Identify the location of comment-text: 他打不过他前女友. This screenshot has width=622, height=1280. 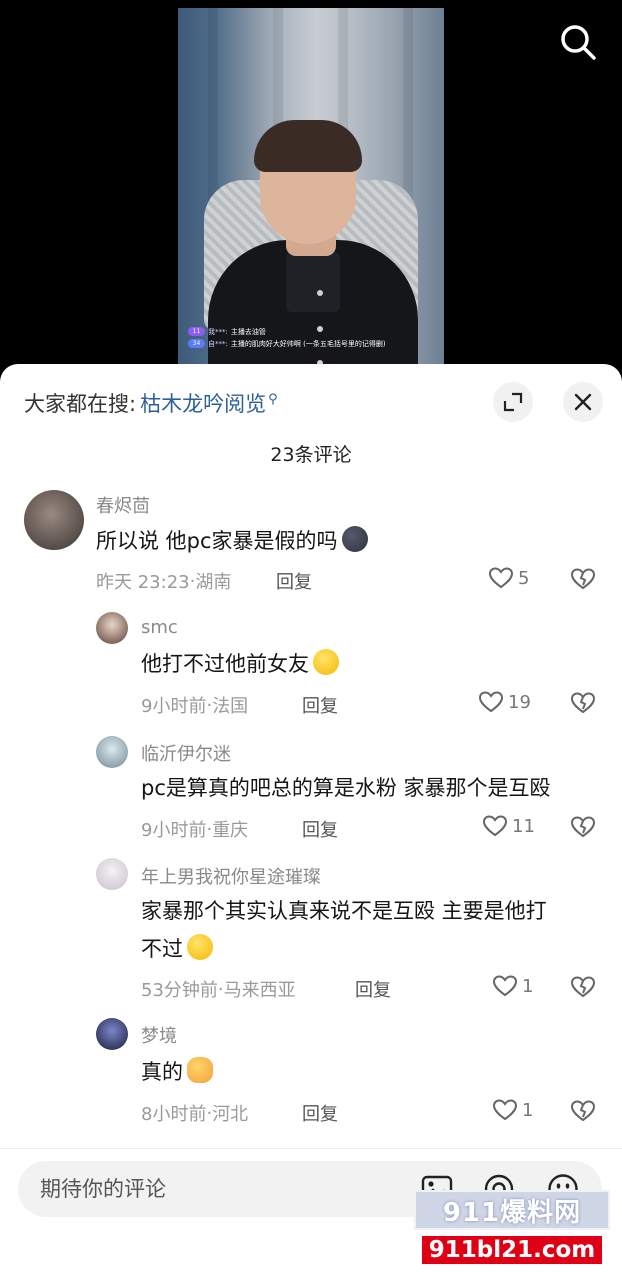
(240, 664).